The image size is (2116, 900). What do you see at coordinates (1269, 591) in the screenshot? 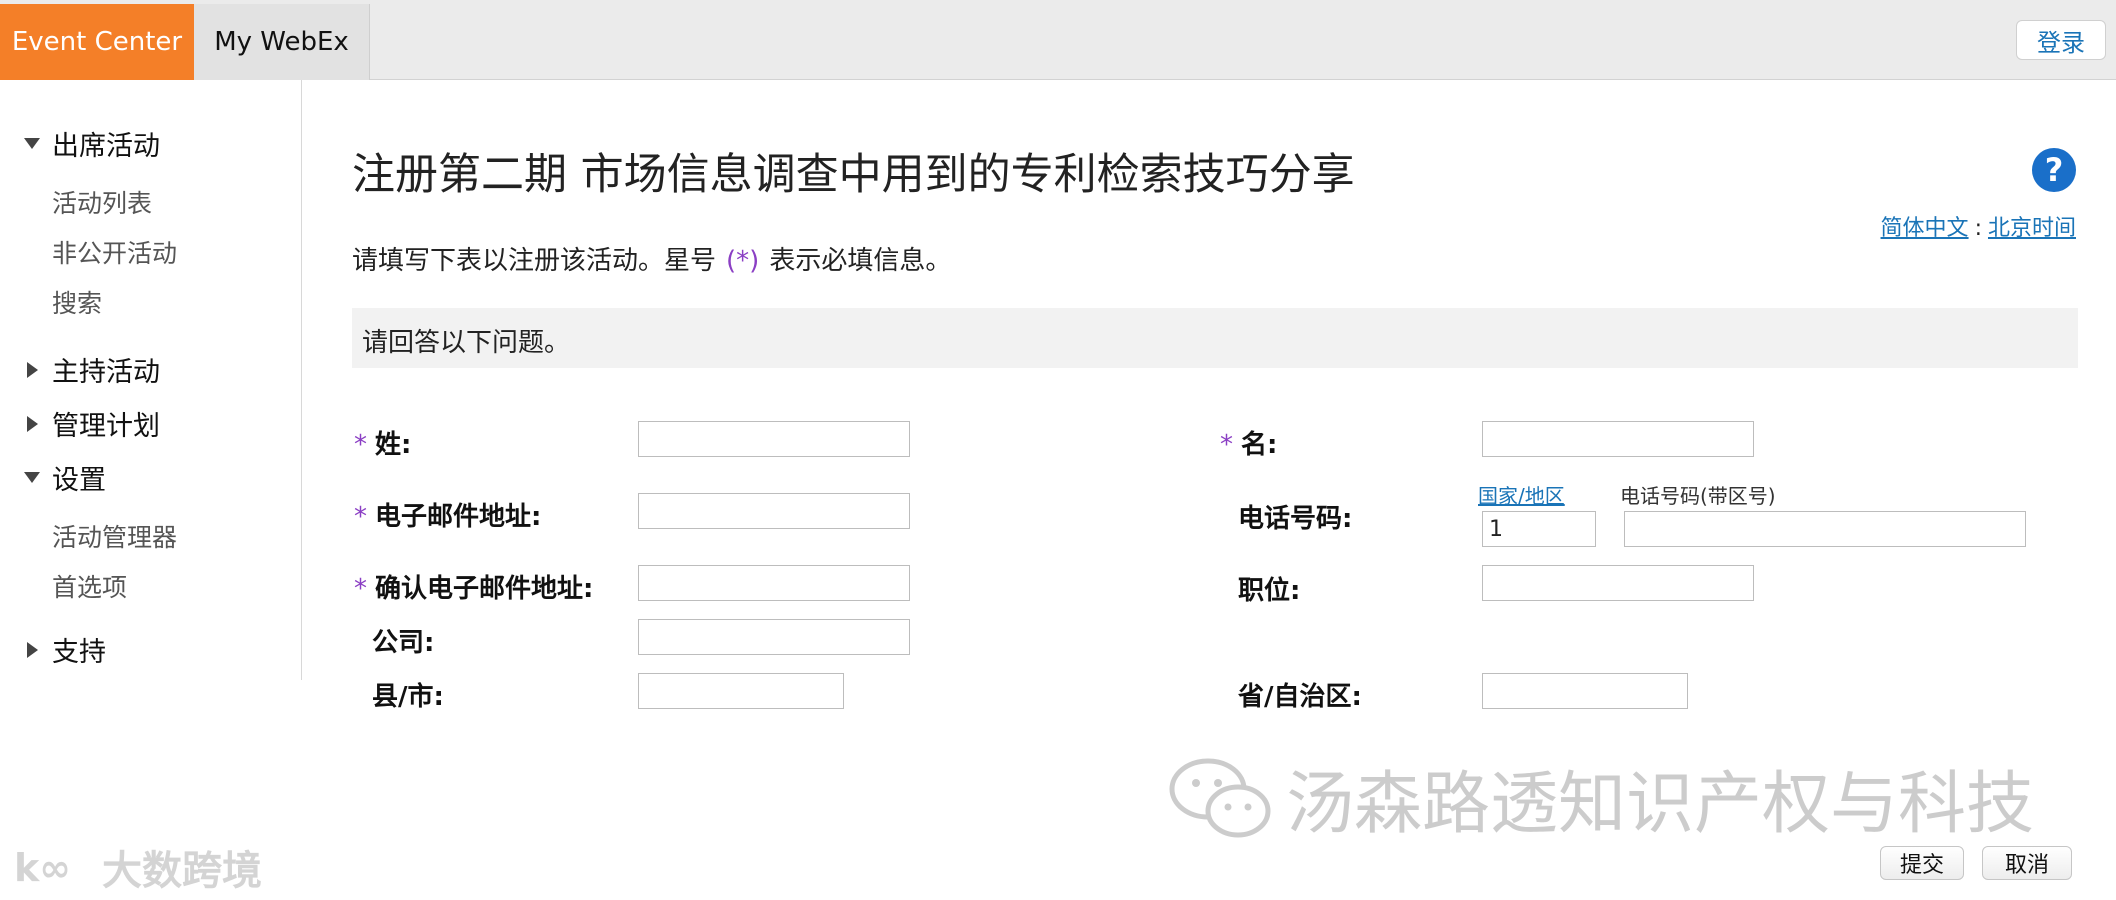
I see `job-title-label: 职位:` at bounding box center [1269, 591].